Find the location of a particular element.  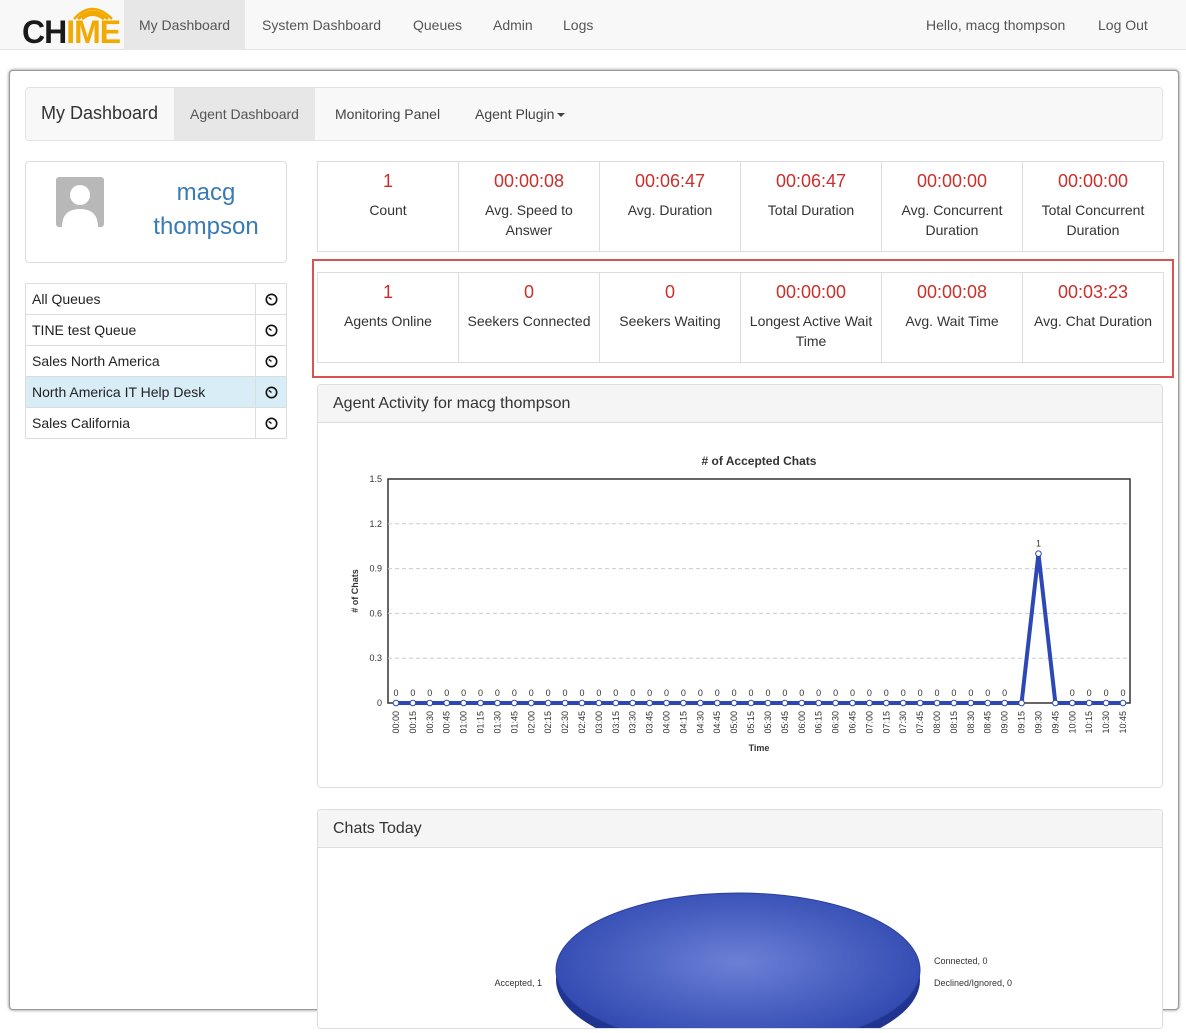

stat-label: Total Duration is located at coordinates (811, 210).